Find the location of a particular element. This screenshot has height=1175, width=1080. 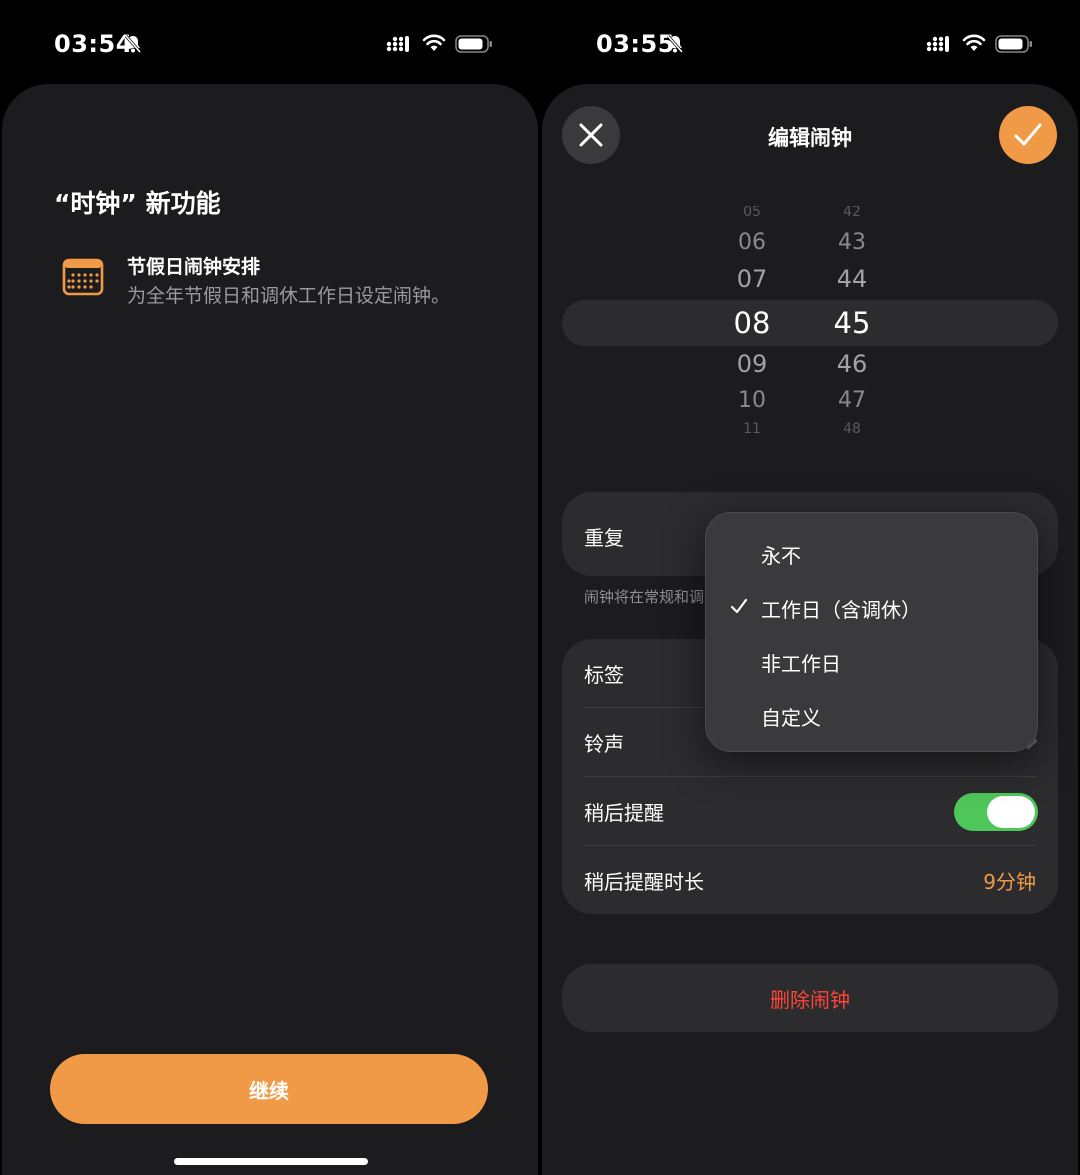

selected-minute: 45 is located at coordinates (852, 323).